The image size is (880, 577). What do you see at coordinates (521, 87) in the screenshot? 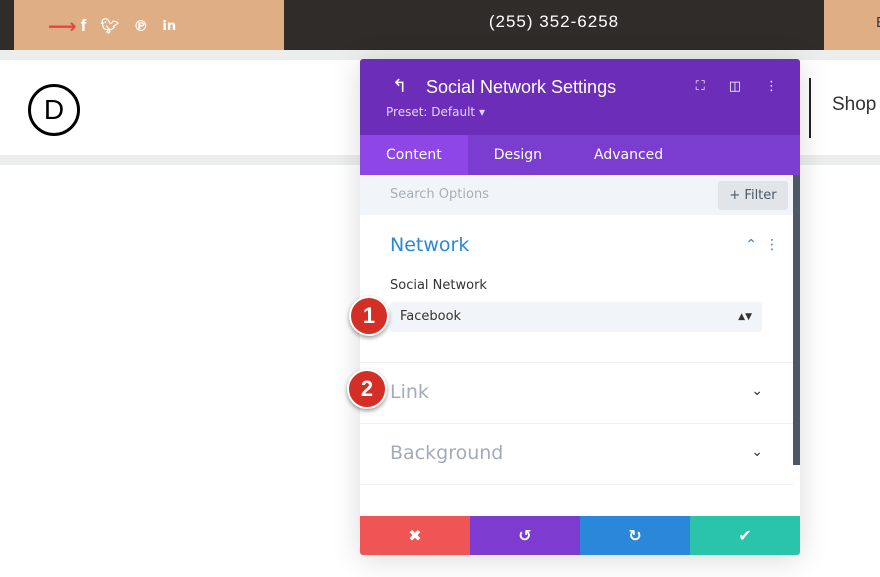
I see `modal-title: Social Network Settings` at bounding box center [521, 87].